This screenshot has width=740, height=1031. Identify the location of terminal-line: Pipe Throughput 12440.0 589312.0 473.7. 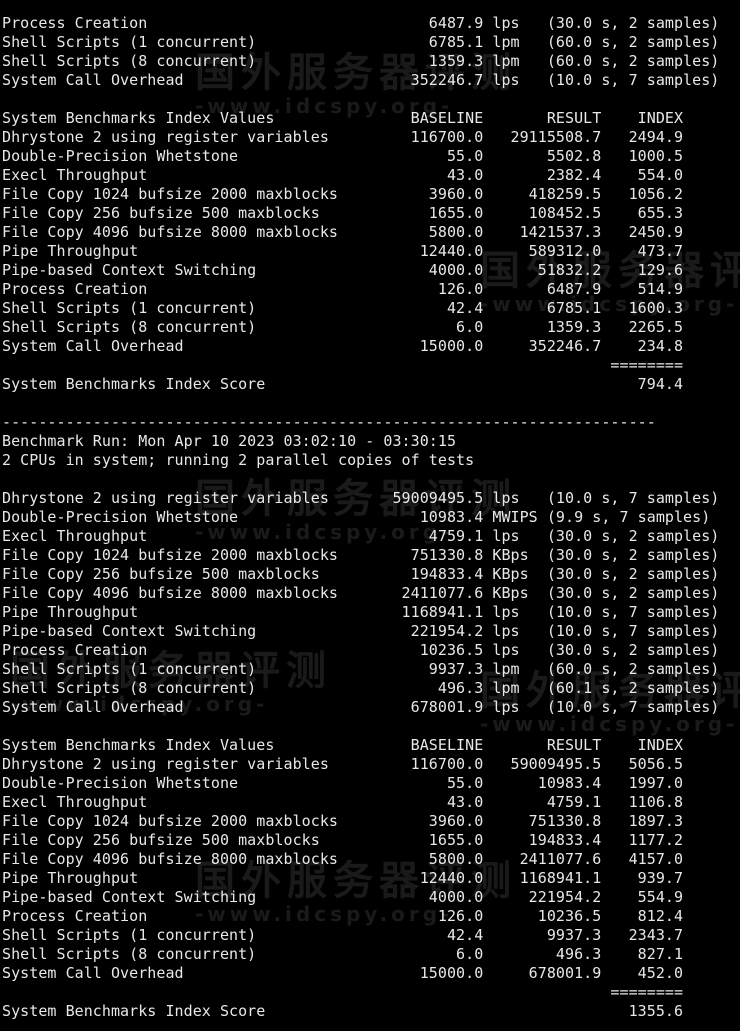
(343, 251).